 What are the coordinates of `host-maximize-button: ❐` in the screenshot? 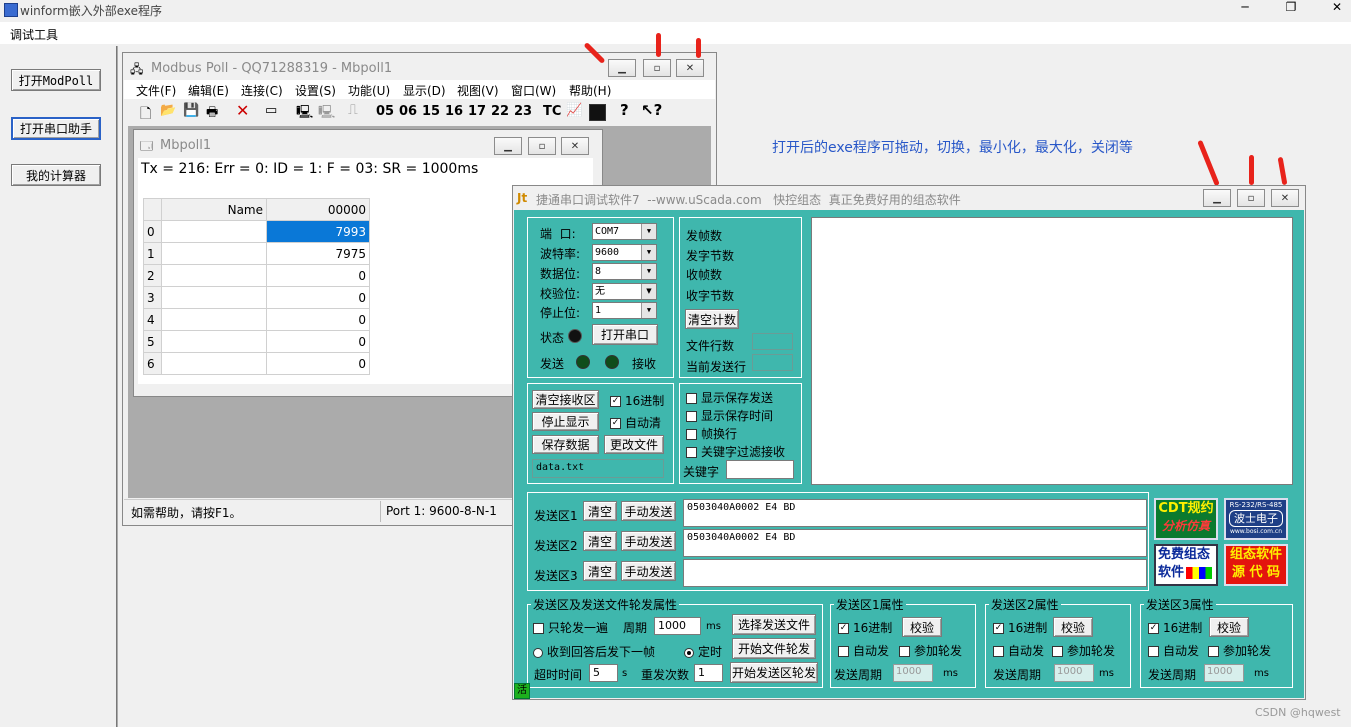 It's located at (1291, 9).